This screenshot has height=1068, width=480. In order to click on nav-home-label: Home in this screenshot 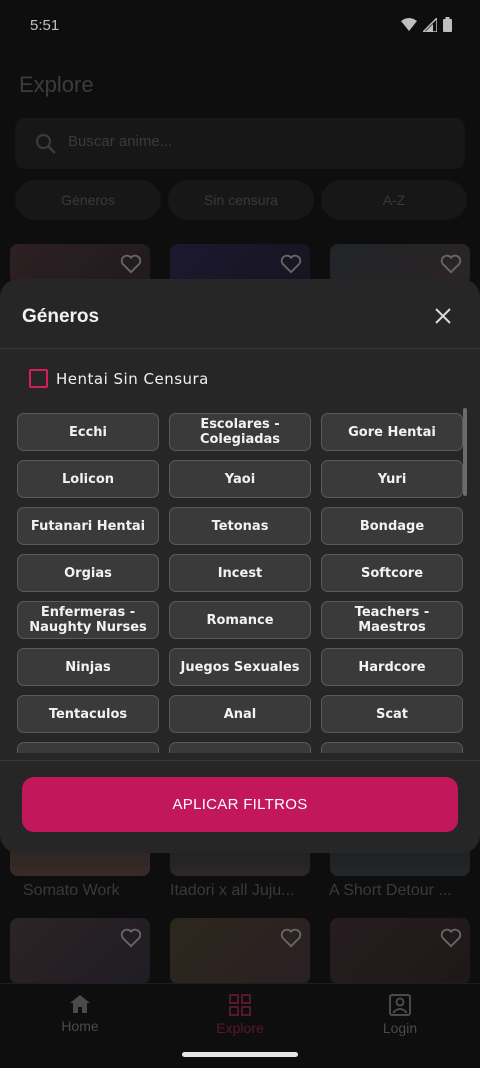, I will do `click(80, 1026)`.